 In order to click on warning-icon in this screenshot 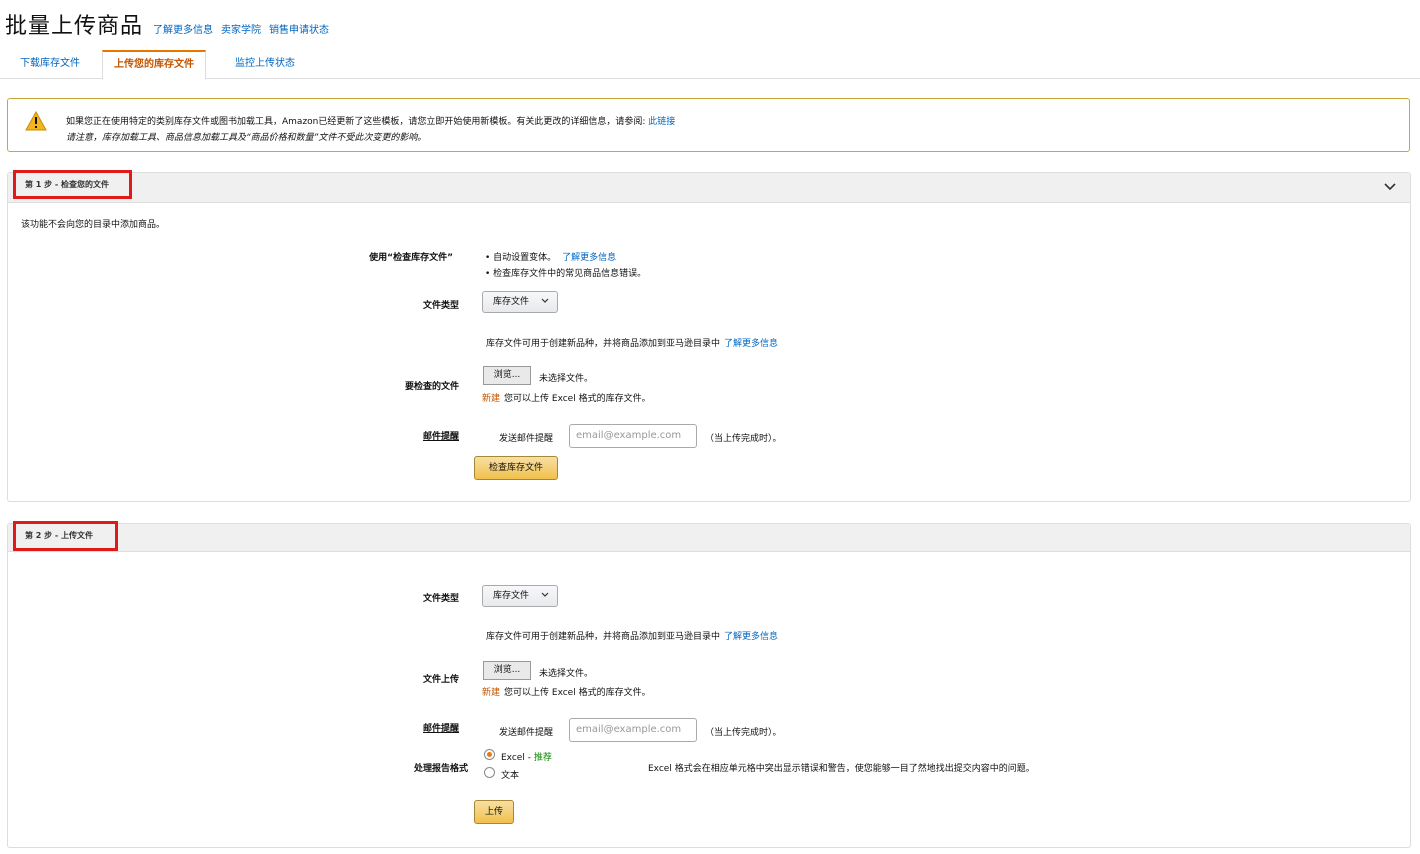, I will do `click(36, 121)`.